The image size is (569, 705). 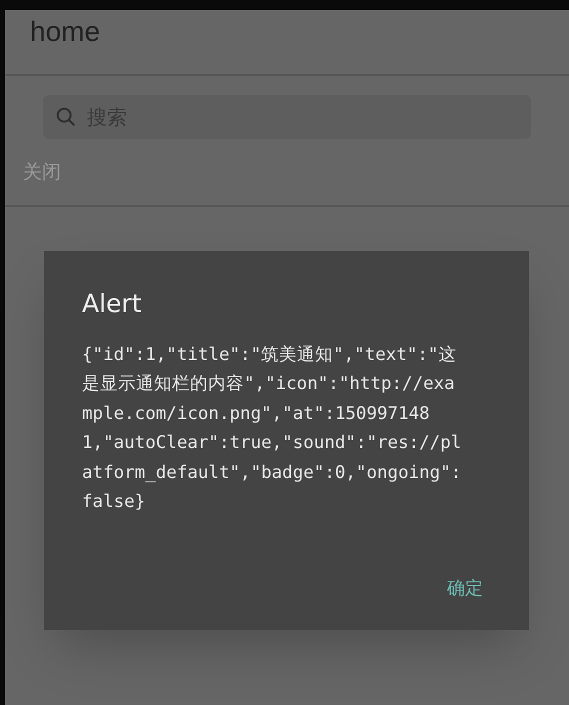 What do you see at coordinates (66, 117) in the screenshot?
I see `search-icon` at bounding box center [66, 117].